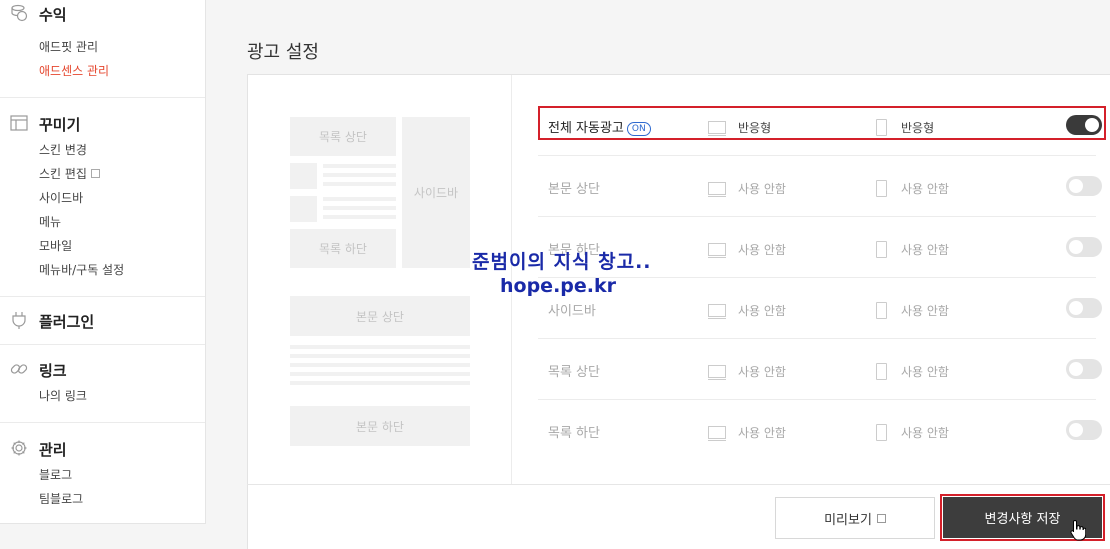 This screenshot has width=1110, height=549. I want to click on hand-cursor-icon, so click(1078, 530).